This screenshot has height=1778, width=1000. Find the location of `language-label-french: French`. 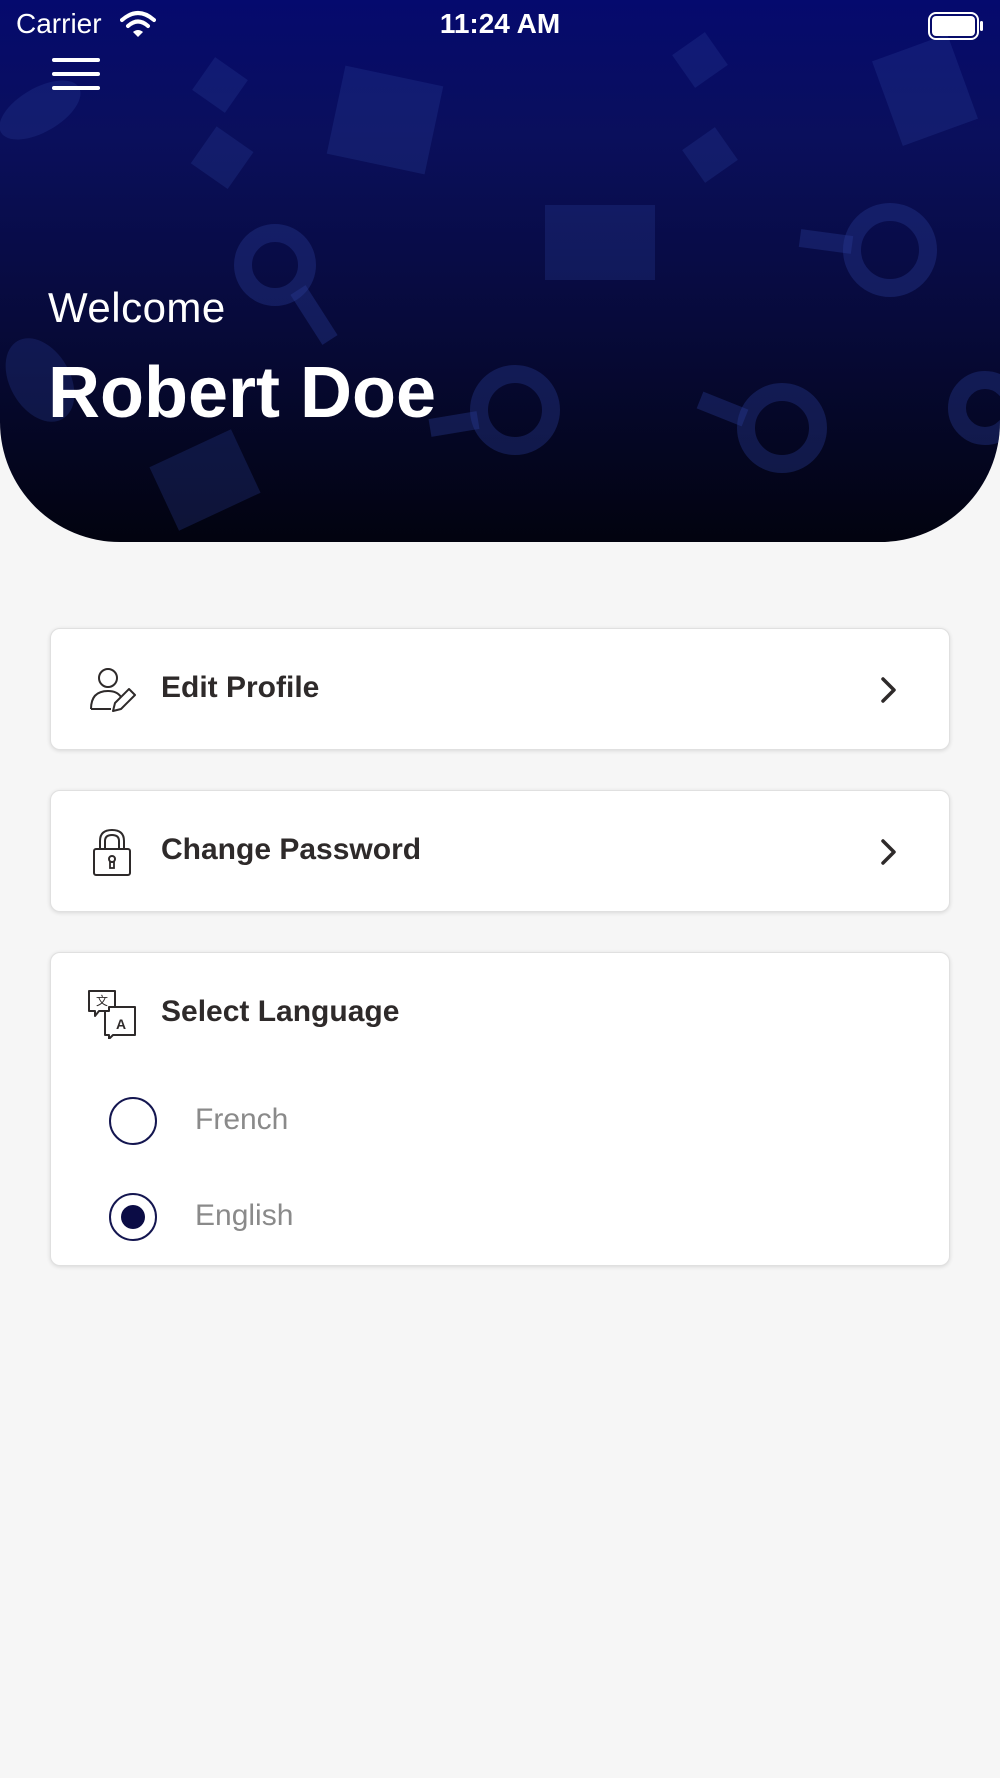

language-label-french: French is located at coordinates (242, 1119).